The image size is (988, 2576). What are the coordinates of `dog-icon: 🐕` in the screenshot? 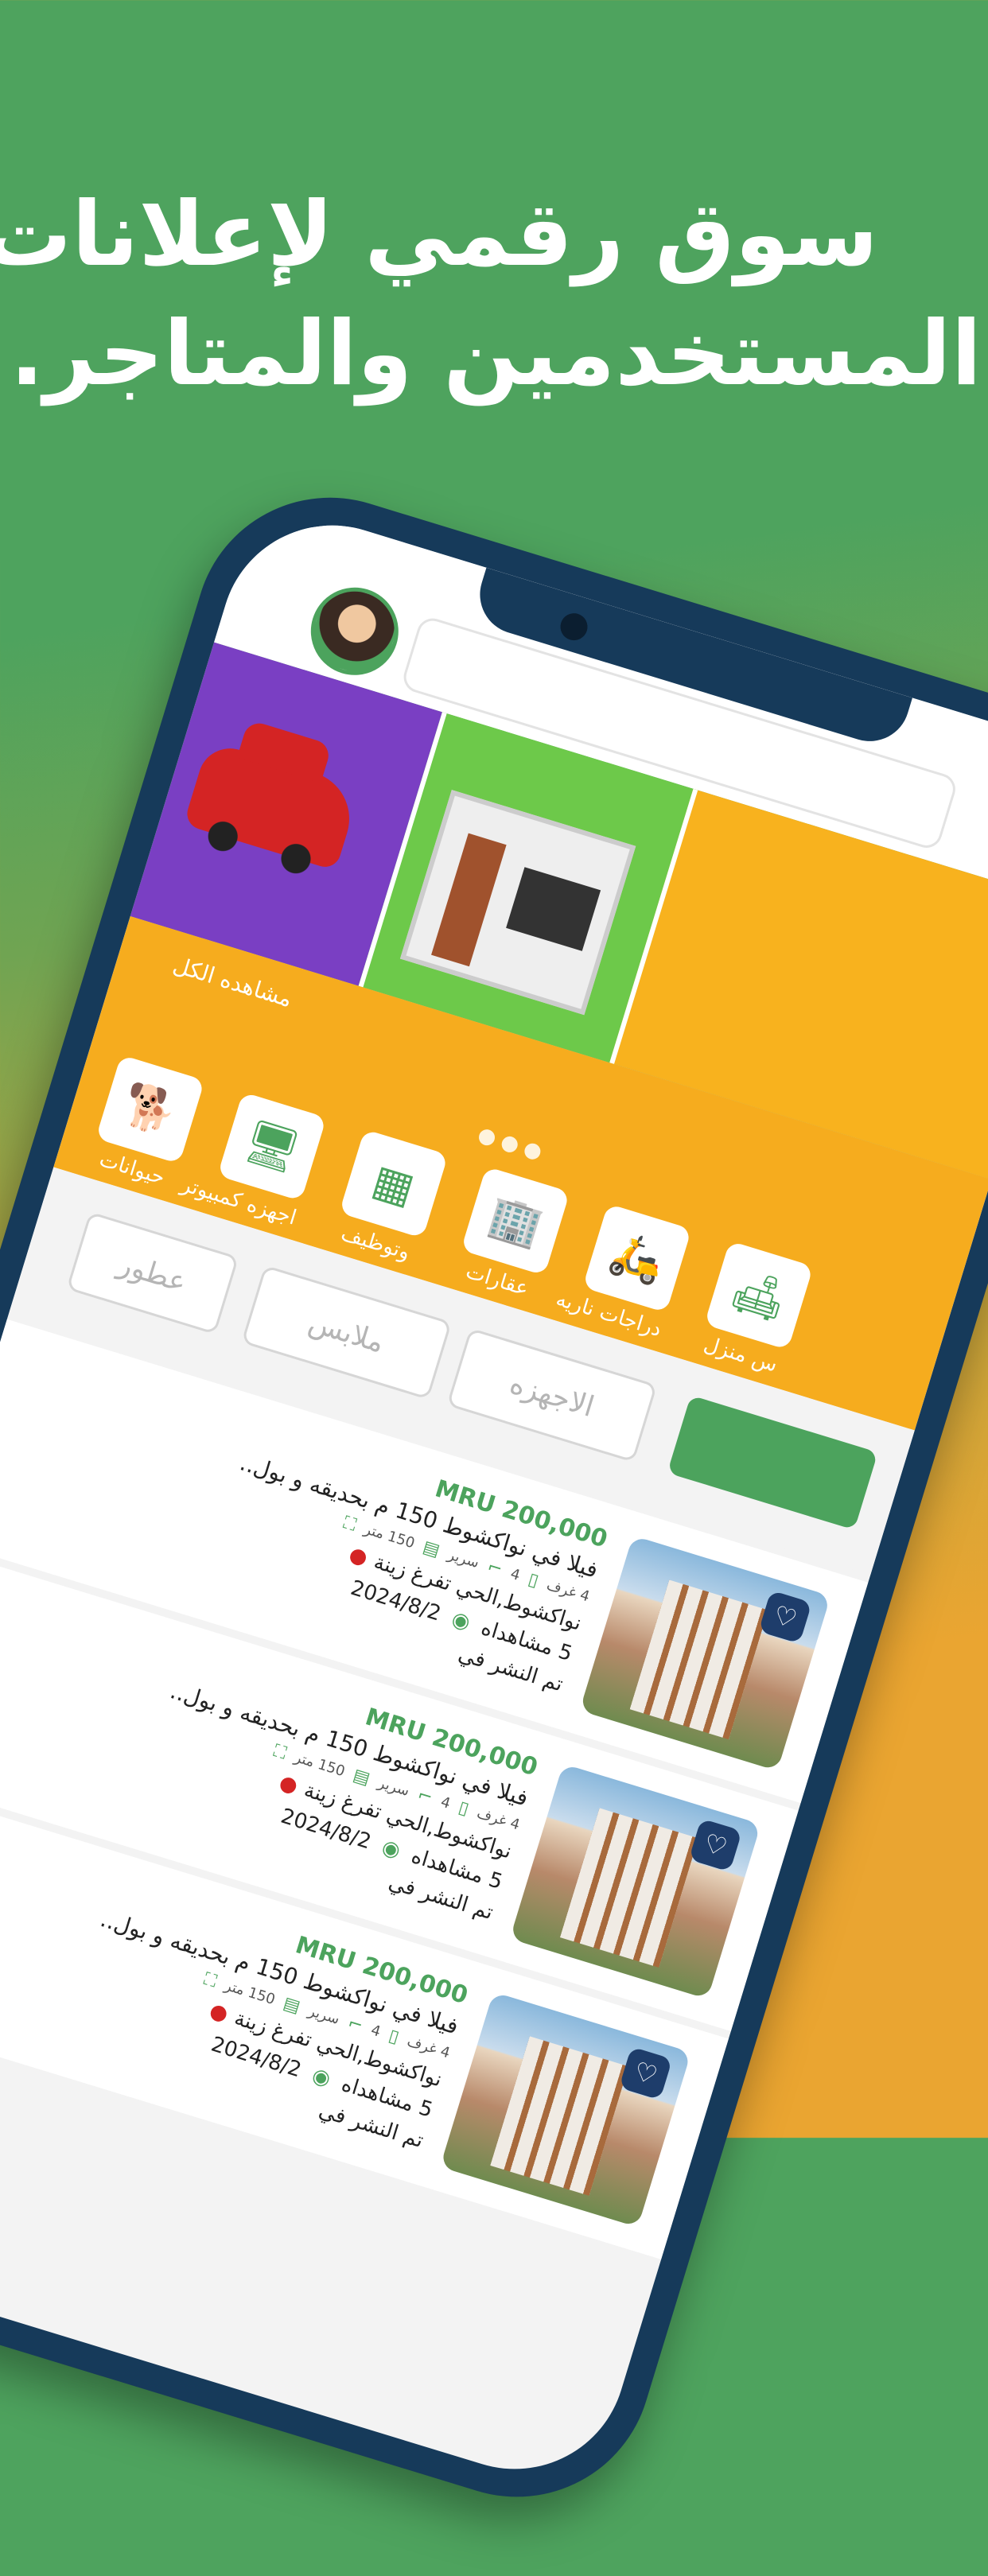 It's located at (150, 1109).